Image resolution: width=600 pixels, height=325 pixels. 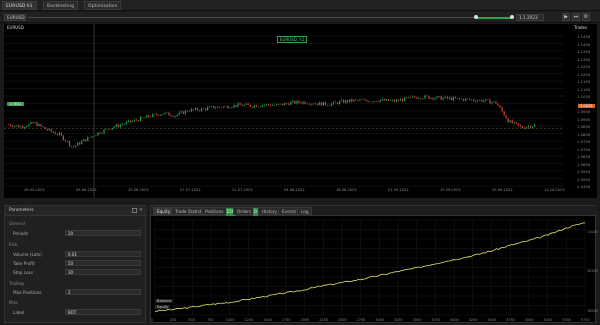 I want to click on section-trading: Trading, so click(x=16, y=283).